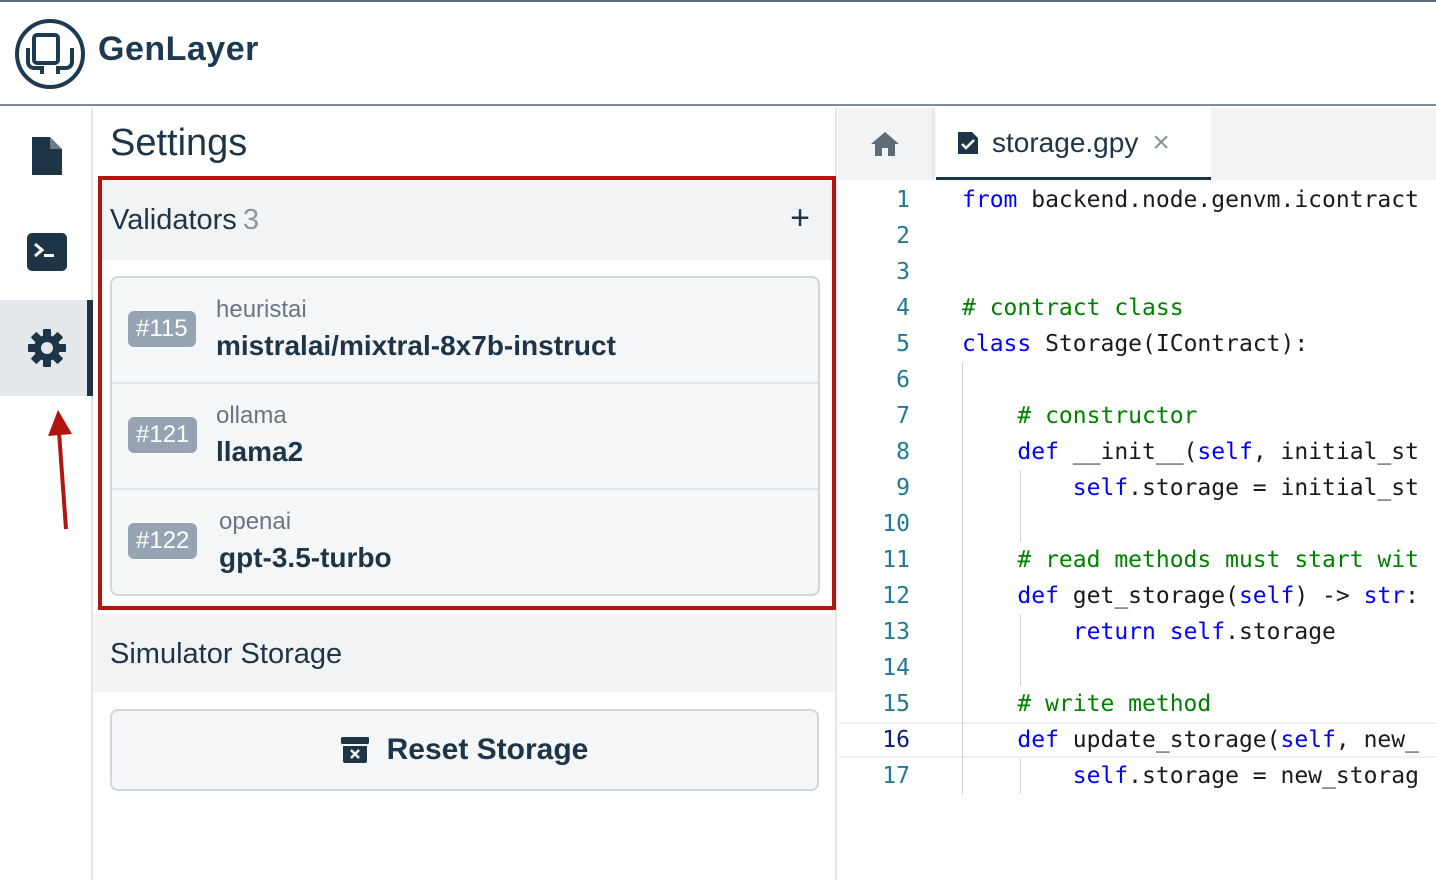 This screenshot has width=1436, height=880. Describe the element at coordinates (1137, 236) in the screenshot. I see `code-line: 2` at that location.